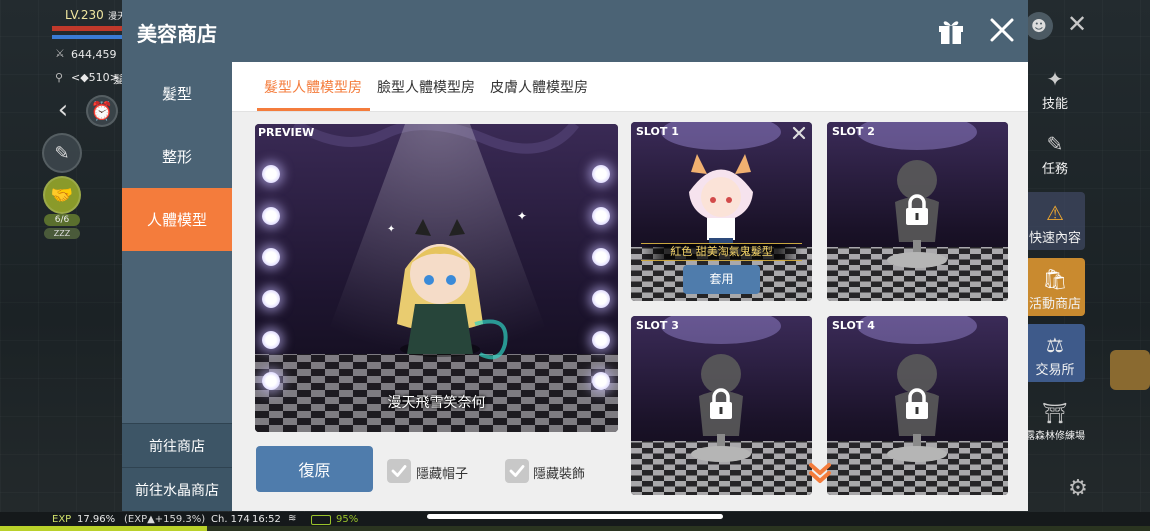  Describe the element at coordinates (1130, 370) in the screenshot. I see `bag-icon` at that location.